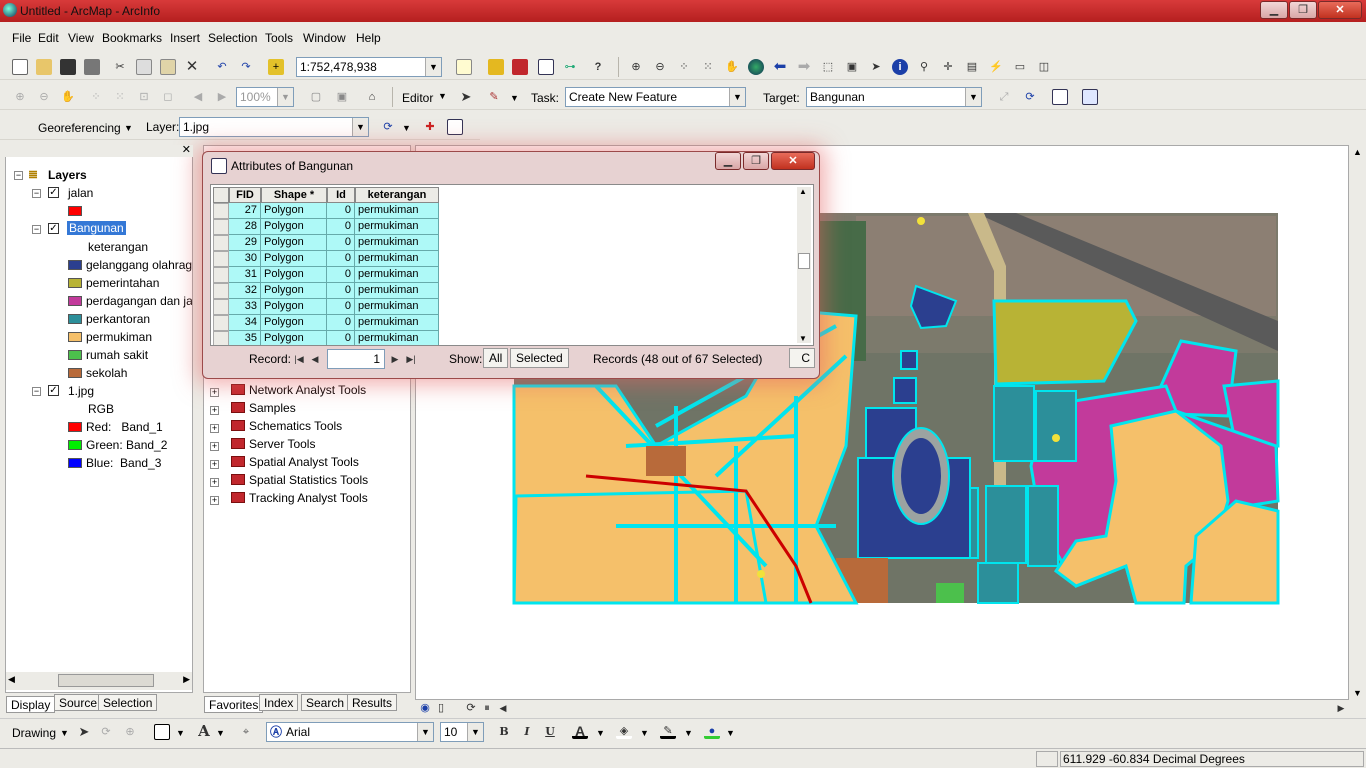  Describe the element at coordinates (245, 275) in the screenshot. I see `table-cell: 31` at that location.